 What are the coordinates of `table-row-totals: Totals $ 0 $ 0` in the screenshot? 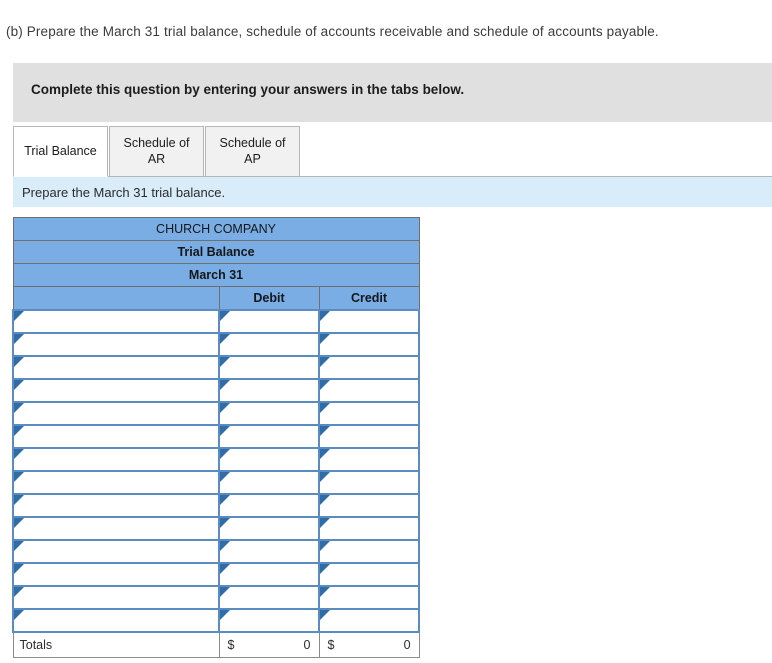 It's located at (216, 644).